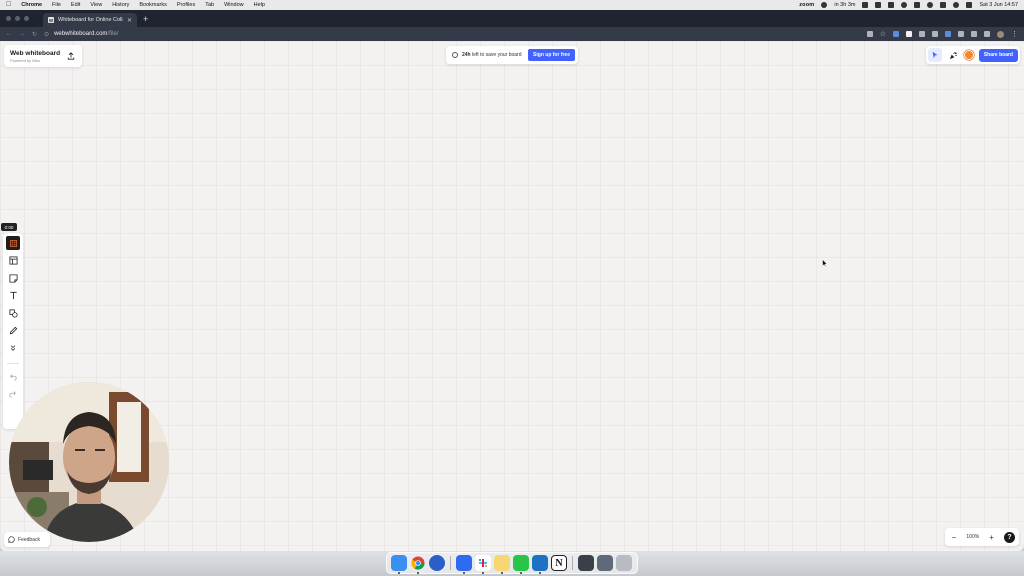 The image size is (1024, 576). I want to click on window-controls, so click(17, 18).